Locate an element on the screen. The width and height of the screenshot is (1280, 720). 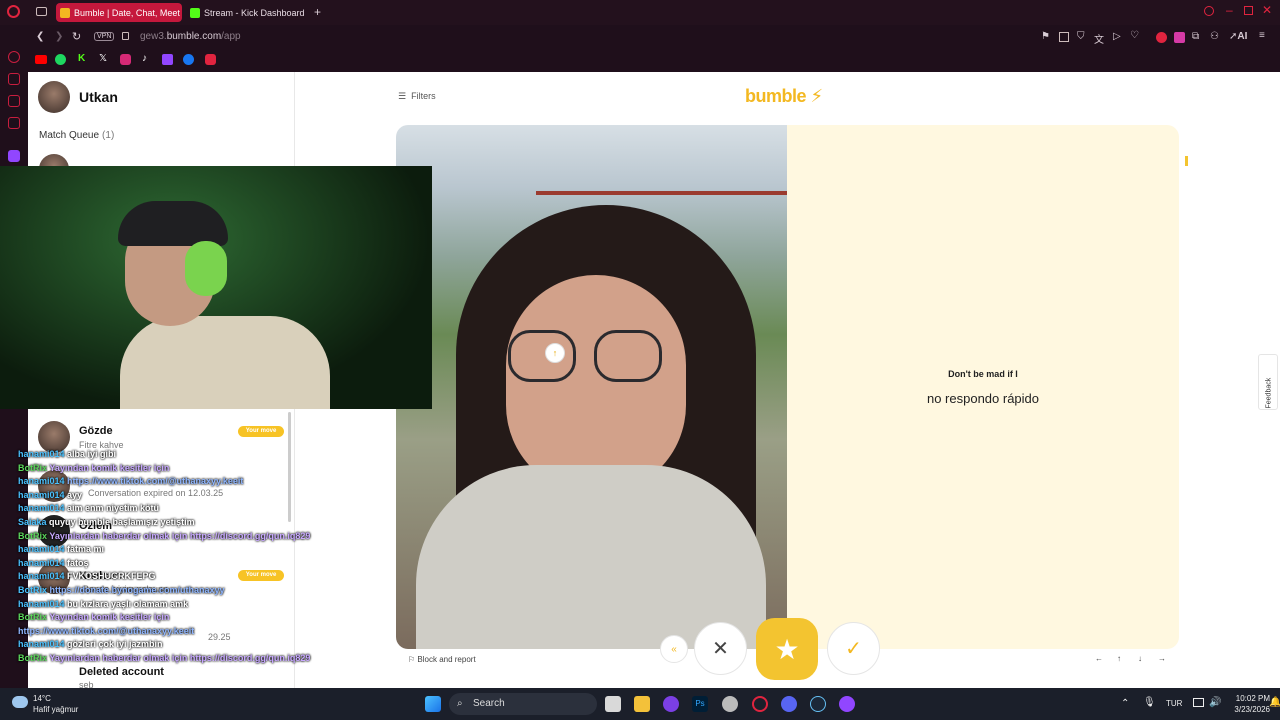
taskbar-clock: 10:02 PM 3/23/2026 is located at coordinates (1249, 704).